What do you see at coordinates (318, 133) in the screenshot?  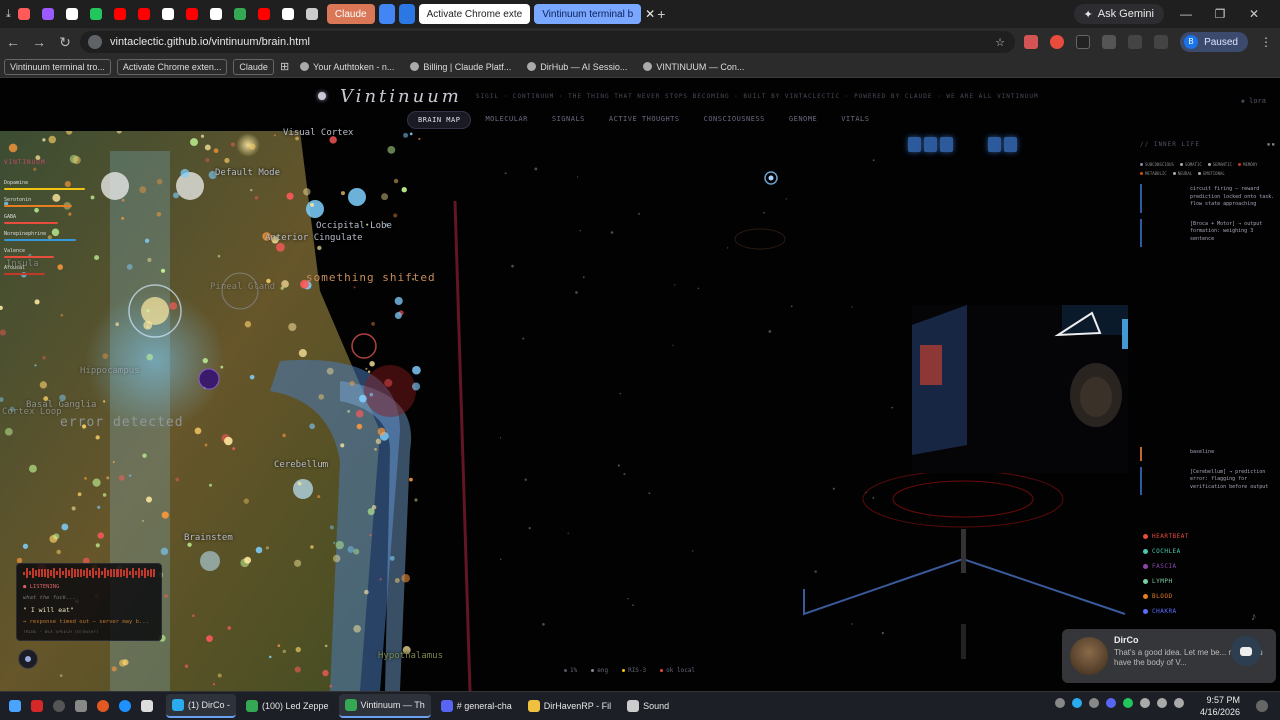 I see `brain-label-visual-cortex: Visual Cortex` at bounding box center [318, 133].